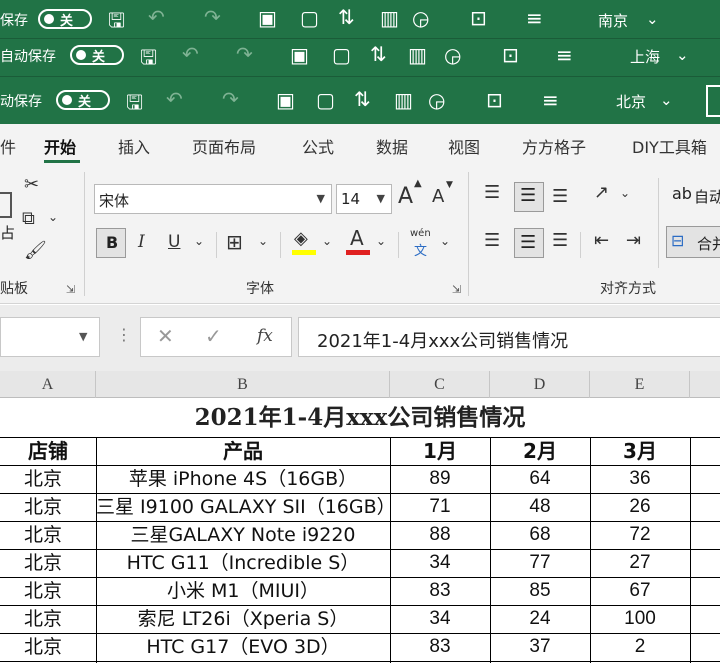  What do you see at coordinates (174, 242) in the screenshot?
I see `underline-button: U` at bounding box center [174, 242].